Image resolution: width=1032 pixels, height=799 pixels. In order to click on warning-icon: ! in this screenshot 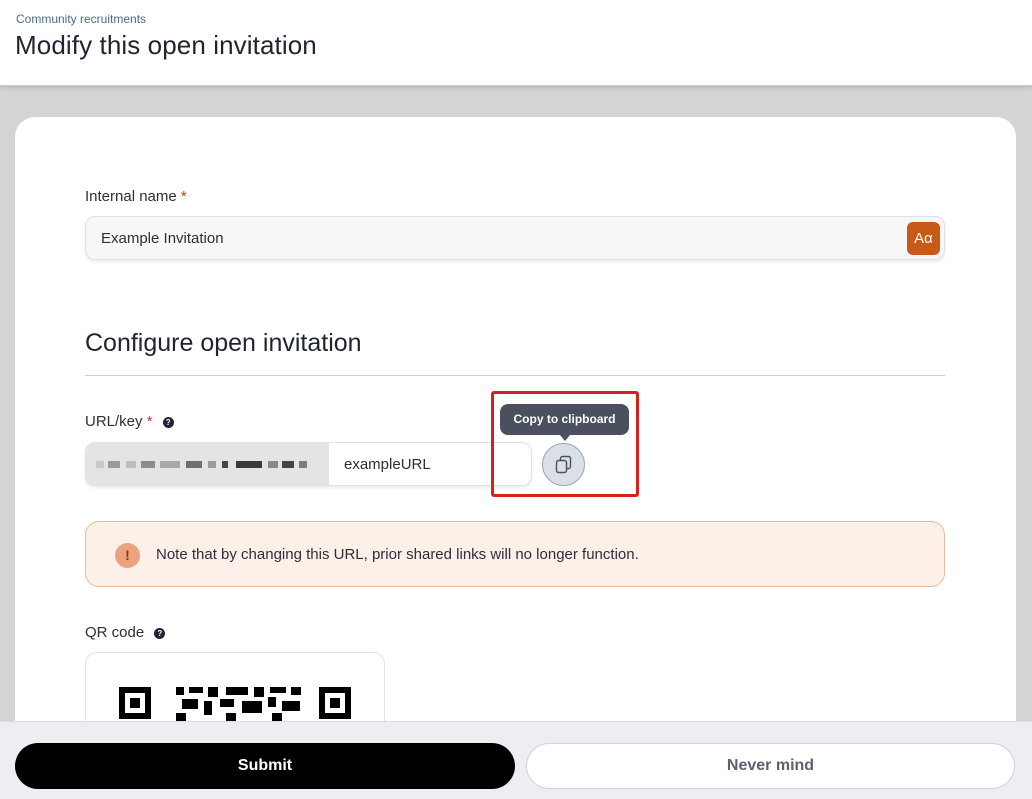, I will do `click(127, 555)`.